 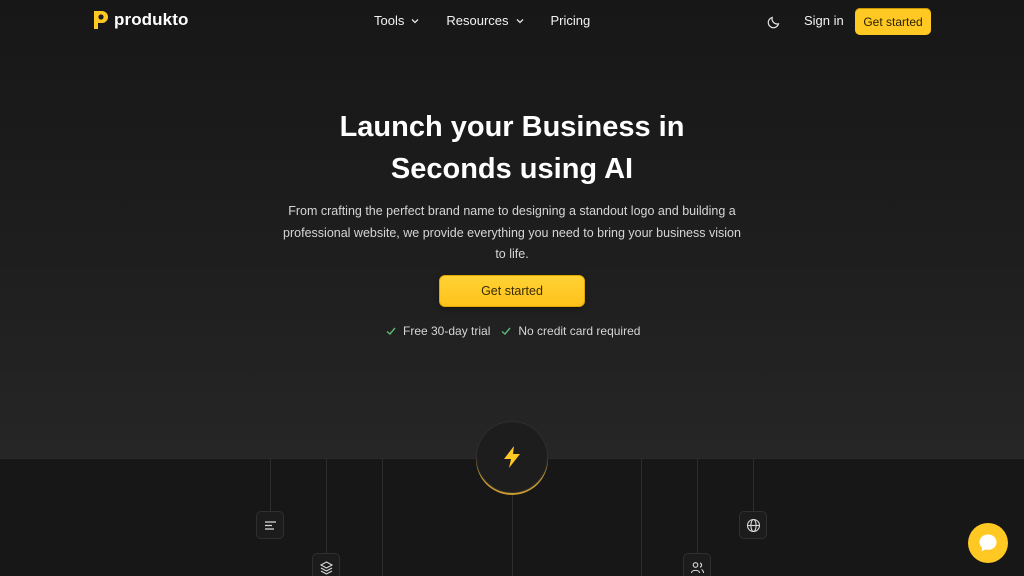 What do you see at coordinates (512, 169) in the screenshot?
I see `hero-title-line2: Seconds using AI` at bounding box center [512, 169].